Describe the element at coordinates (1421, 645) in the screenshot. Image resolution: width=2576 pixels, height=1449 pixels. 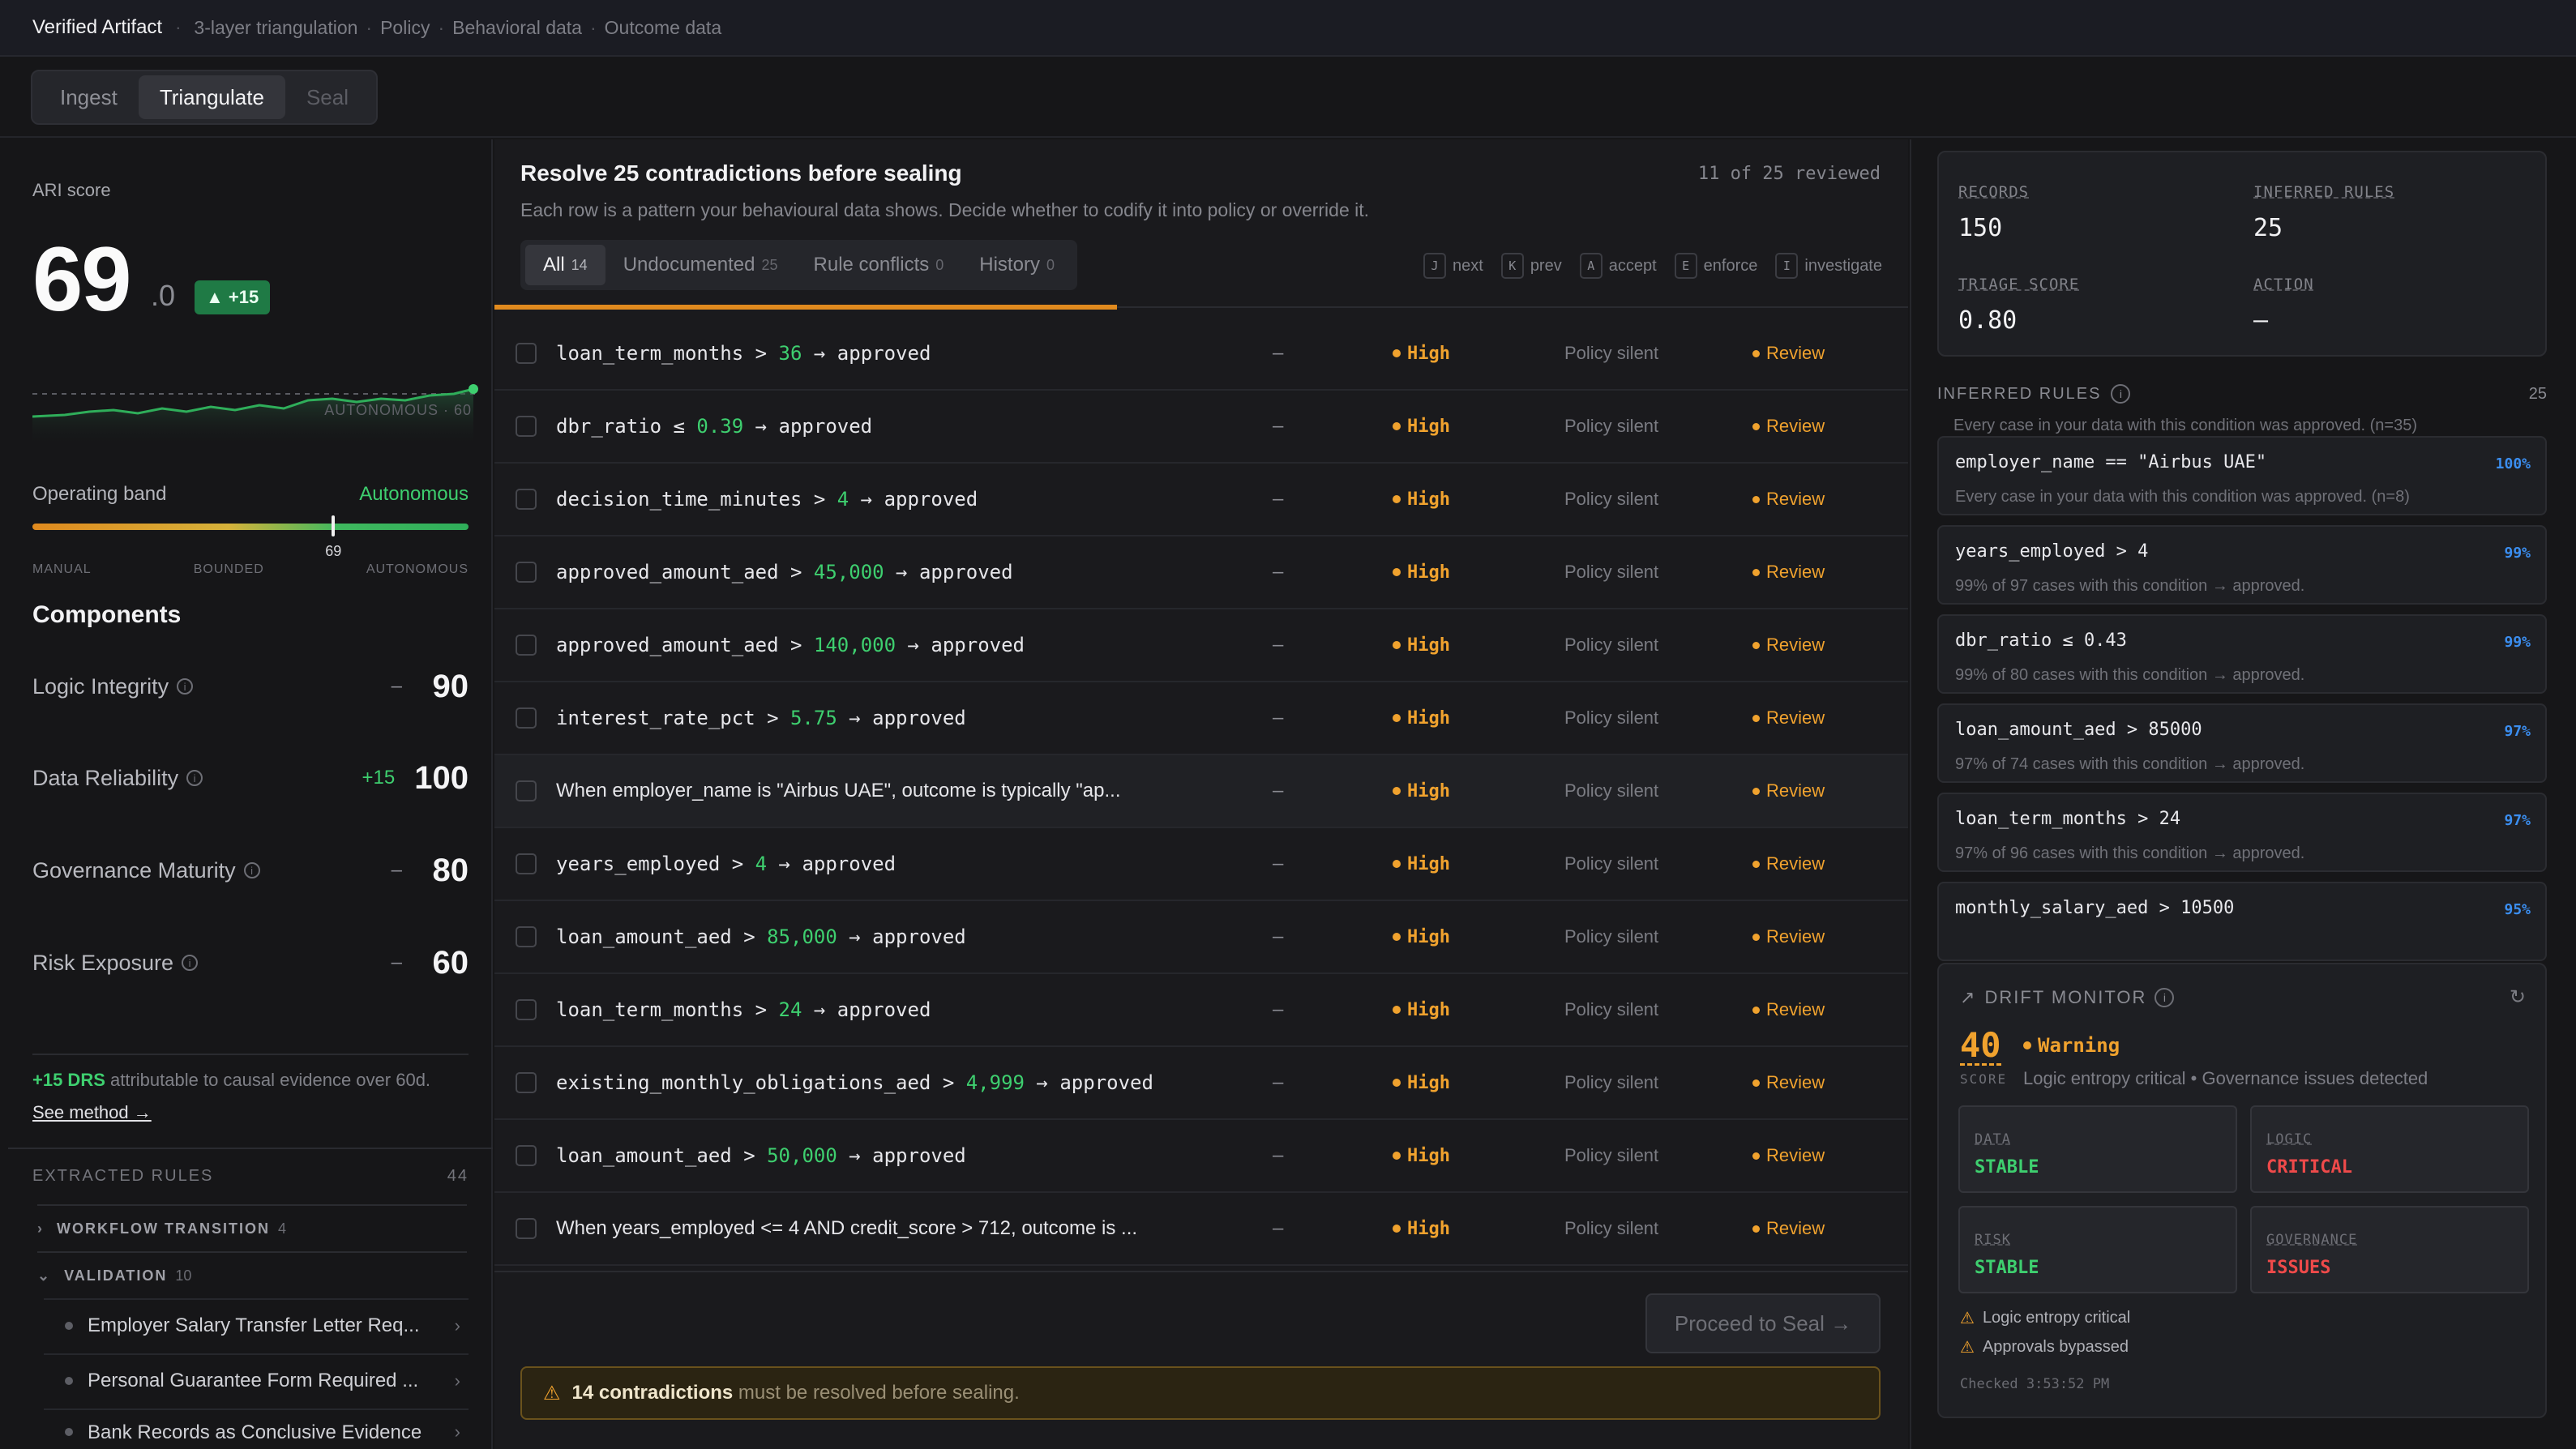
I see `severity-badge: High` at that location.